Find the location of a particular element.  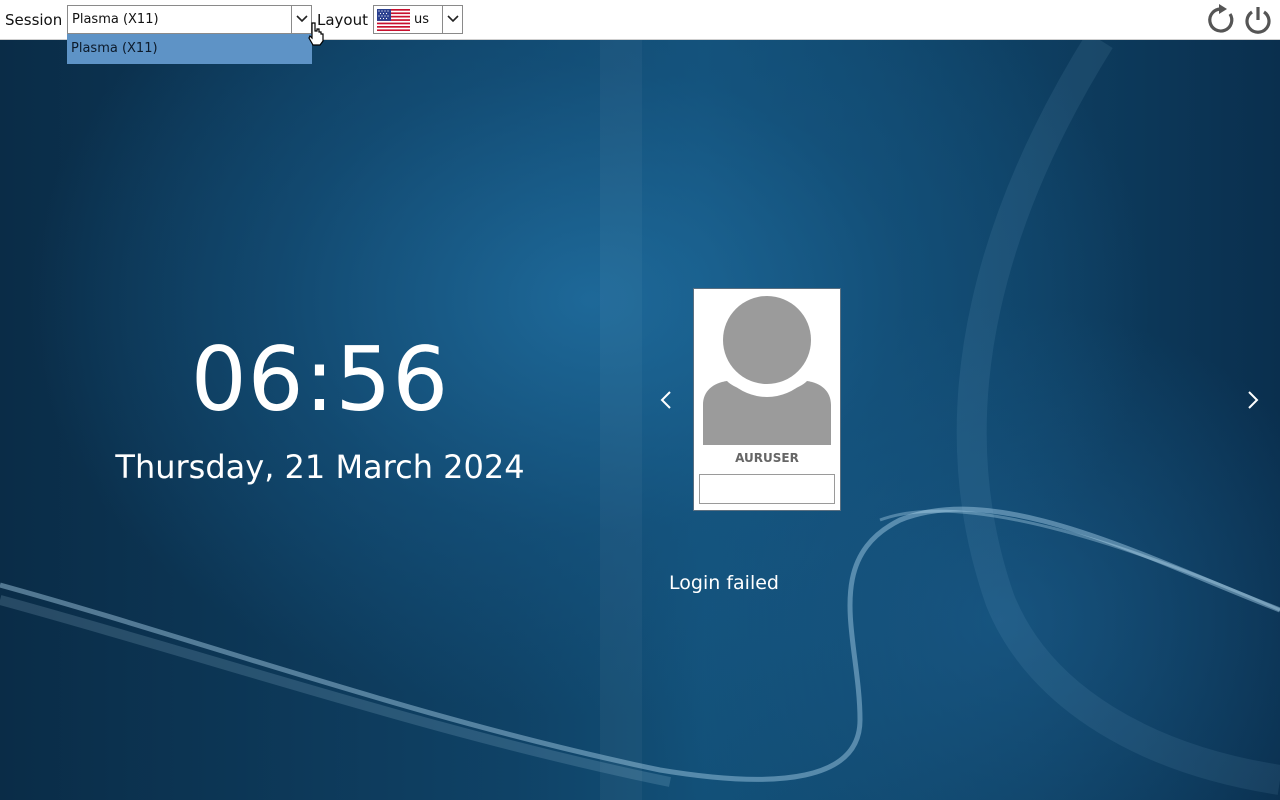

user-card: AURUSER is located at coordinates (767, 399).